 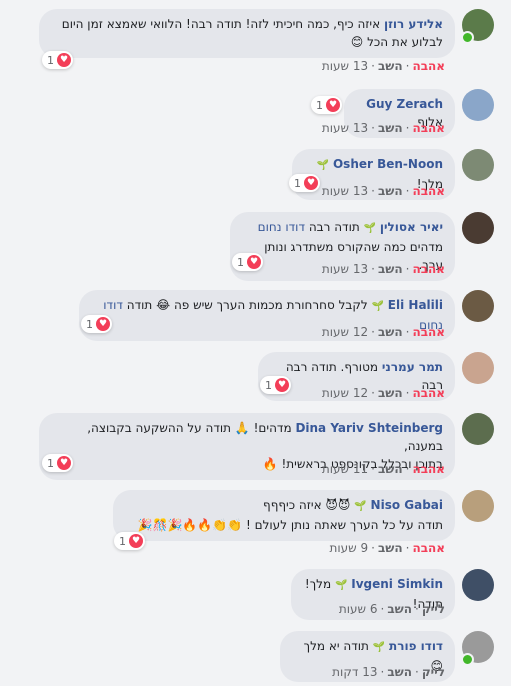 I want to click on comment-meta: אהבה·השב·11 שעות, so click(x=383, y=469).